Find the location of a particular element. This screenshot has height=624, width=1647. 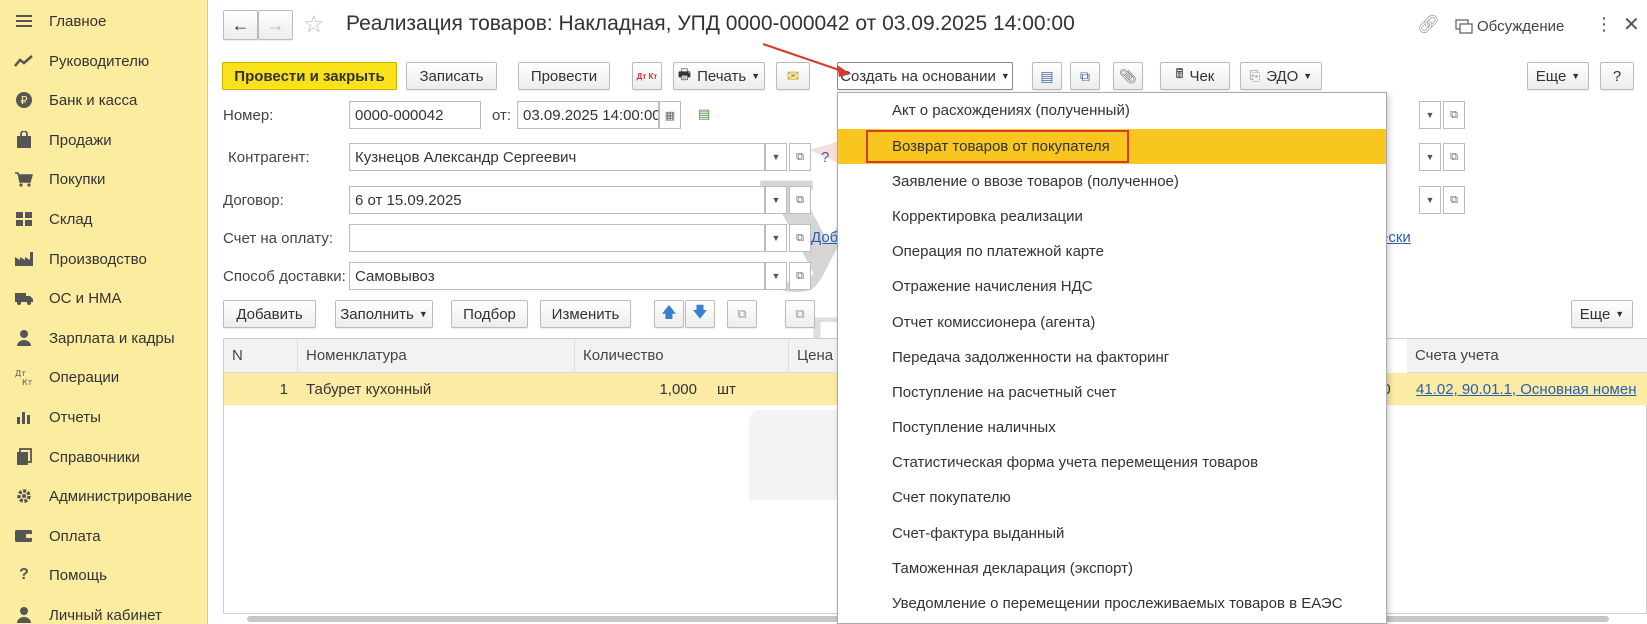

bag-icon is located at coordinates (24, 140).